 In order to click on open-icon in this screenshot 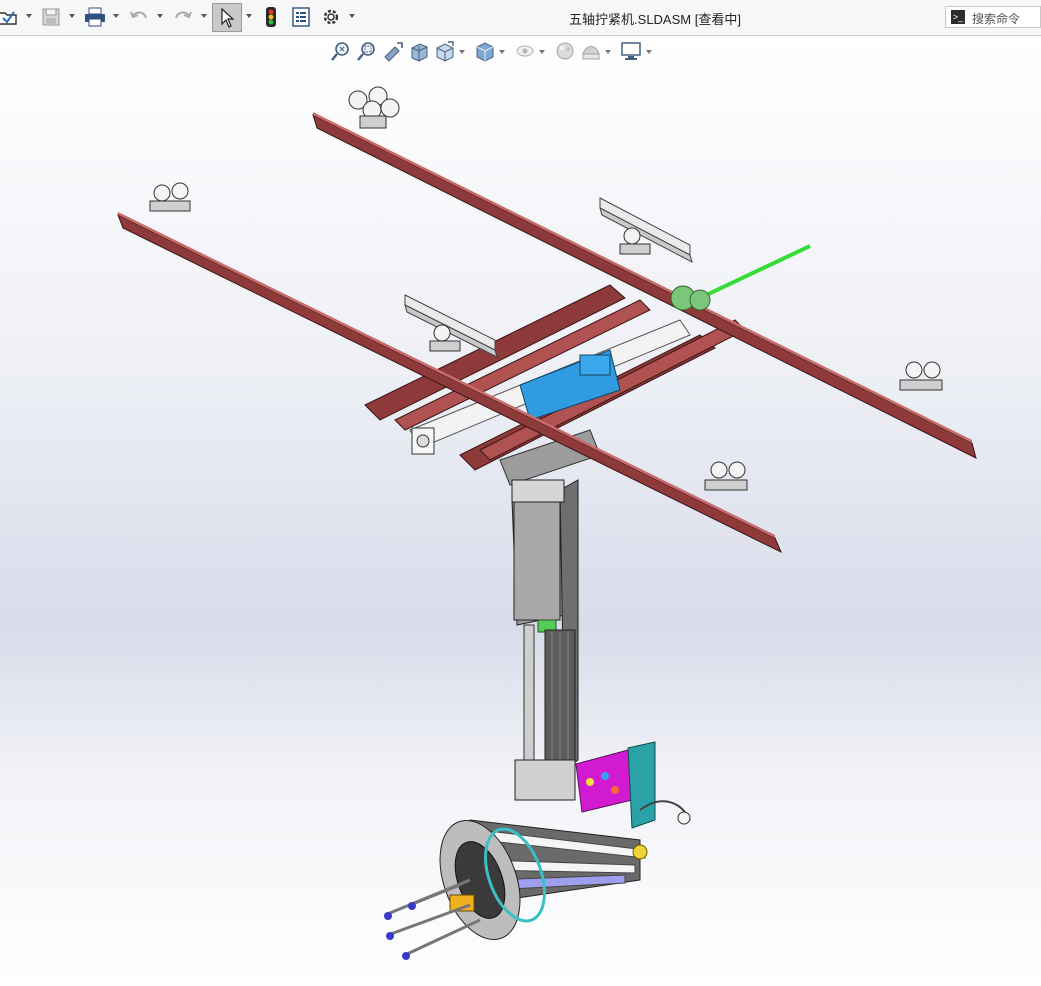, I will do `click(10, 17)`.